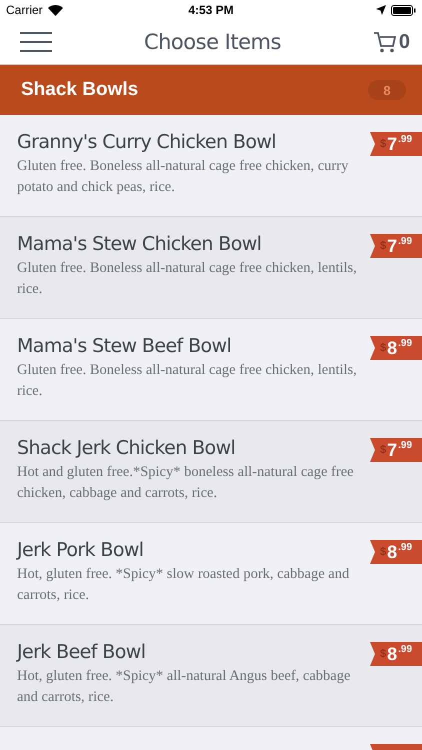  What do you see at coordinates (184, 687) in the screenshot?
I see `item-description: Hot, gluten free. *Spicy* all-natural Angus beef, cabbage and carrots, rice.` at bounding box center [184, 687].